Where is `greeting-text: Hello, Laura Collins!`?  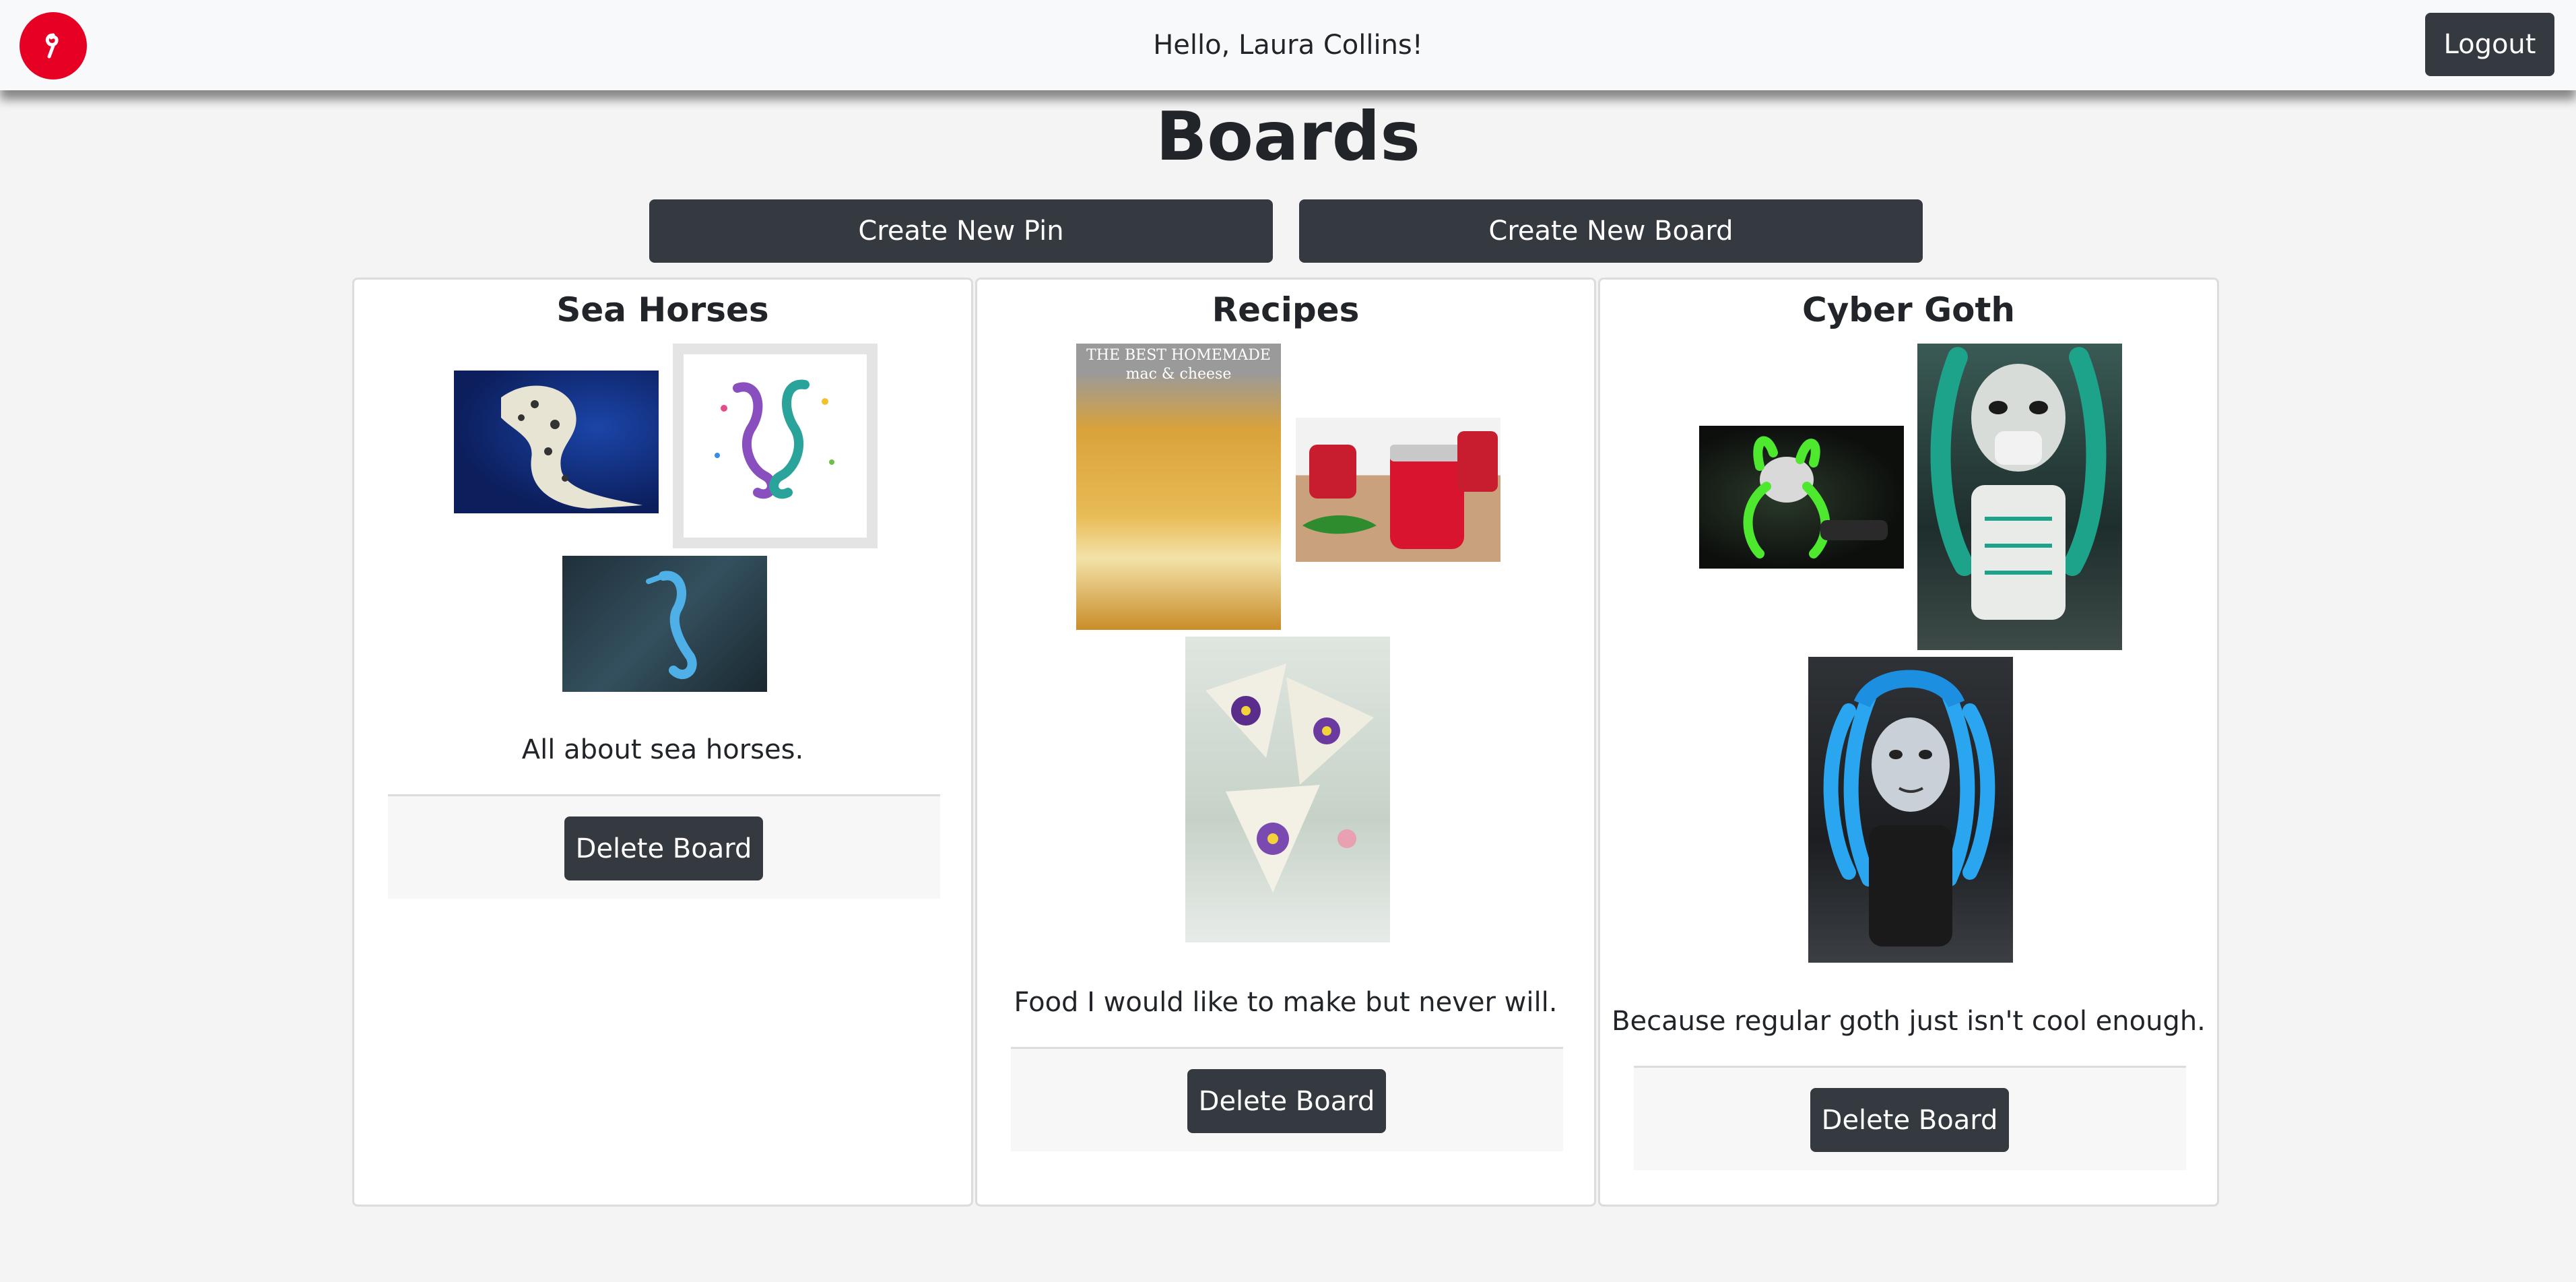
greeting-text: Hello, Laura Collins! is located at coordinates (1288, 45).